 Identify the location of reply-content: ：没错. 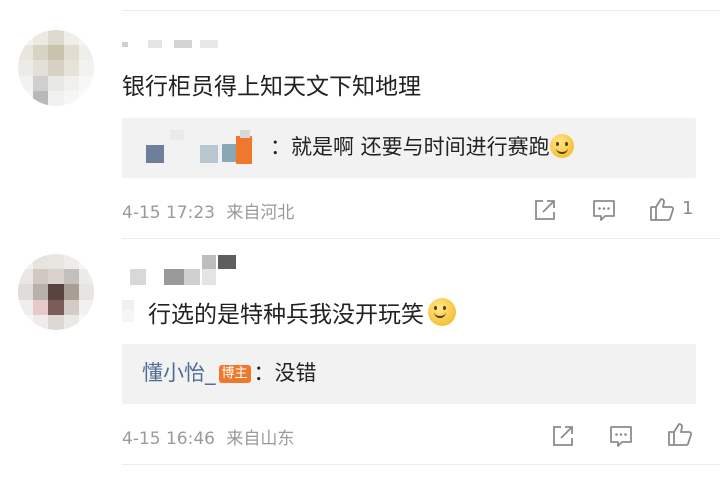
(285, 373).